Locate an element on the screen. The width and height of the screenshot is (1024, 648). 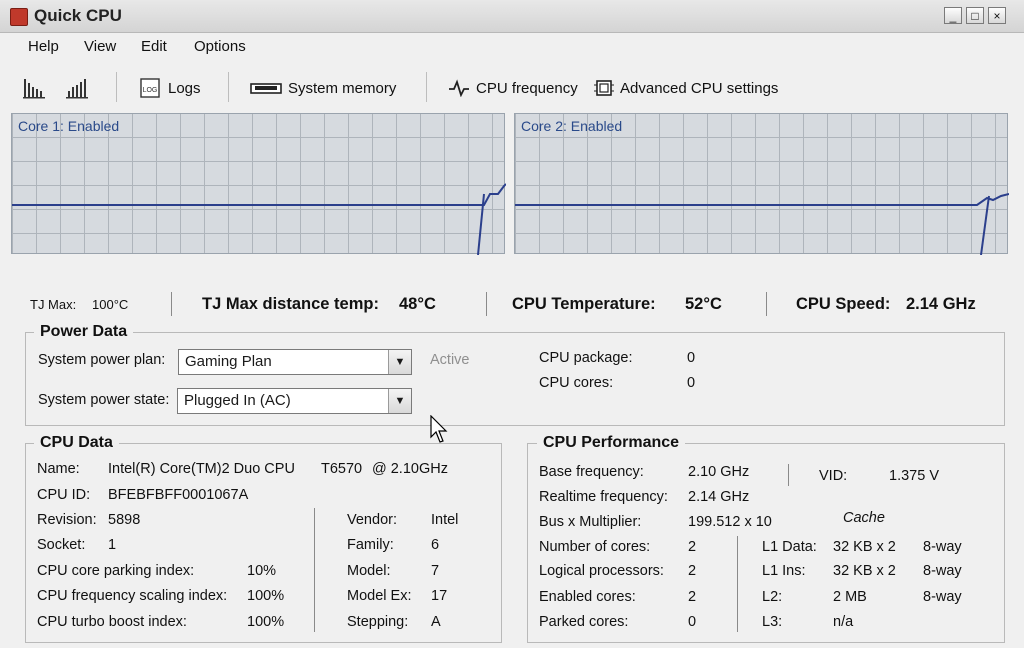
logical-processors-value: 2 is located at coordinates (692, 571).